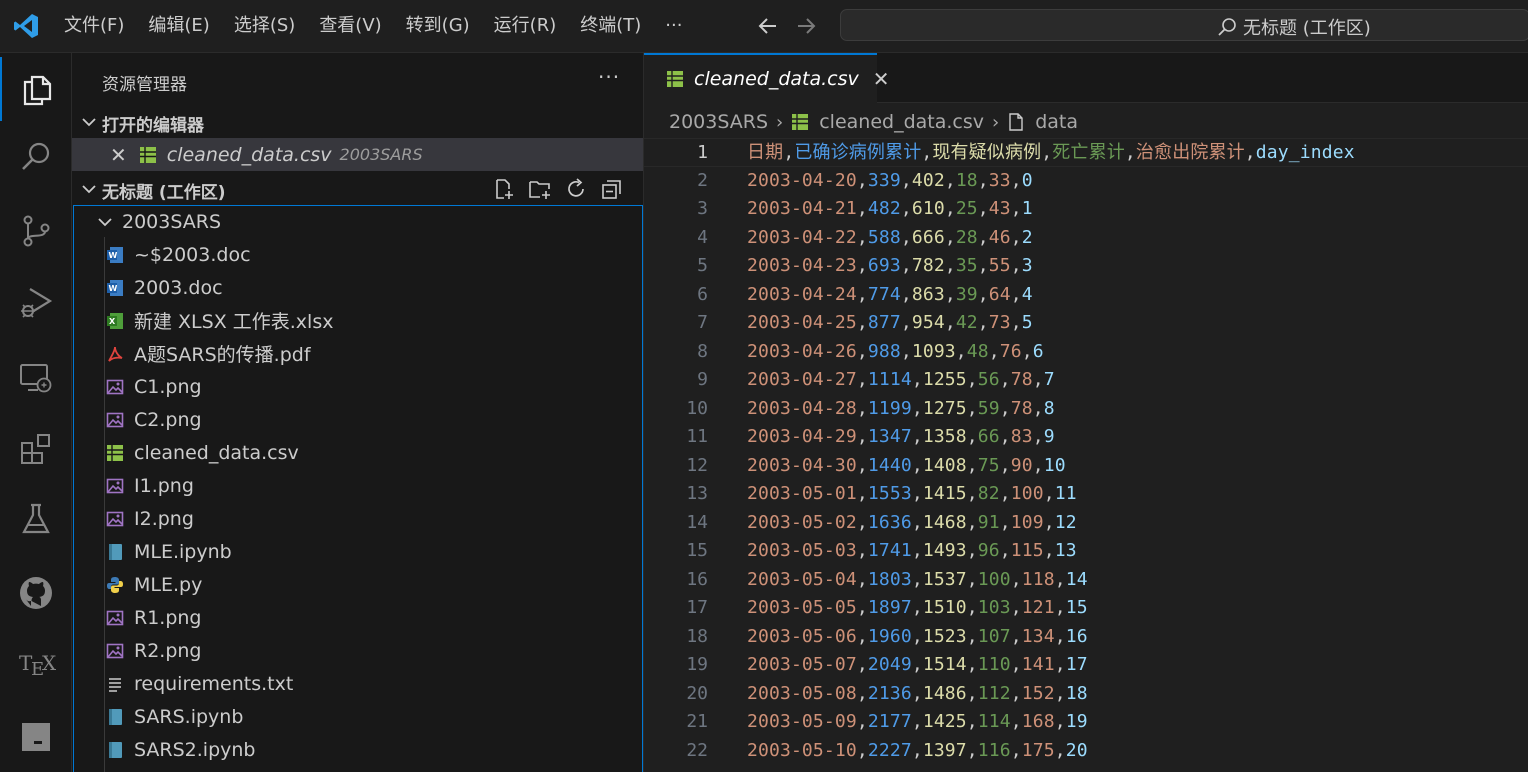  I want to click on code-line: 9 2003-04-27,1114,1255,56,78,7, so click(1086, 380).